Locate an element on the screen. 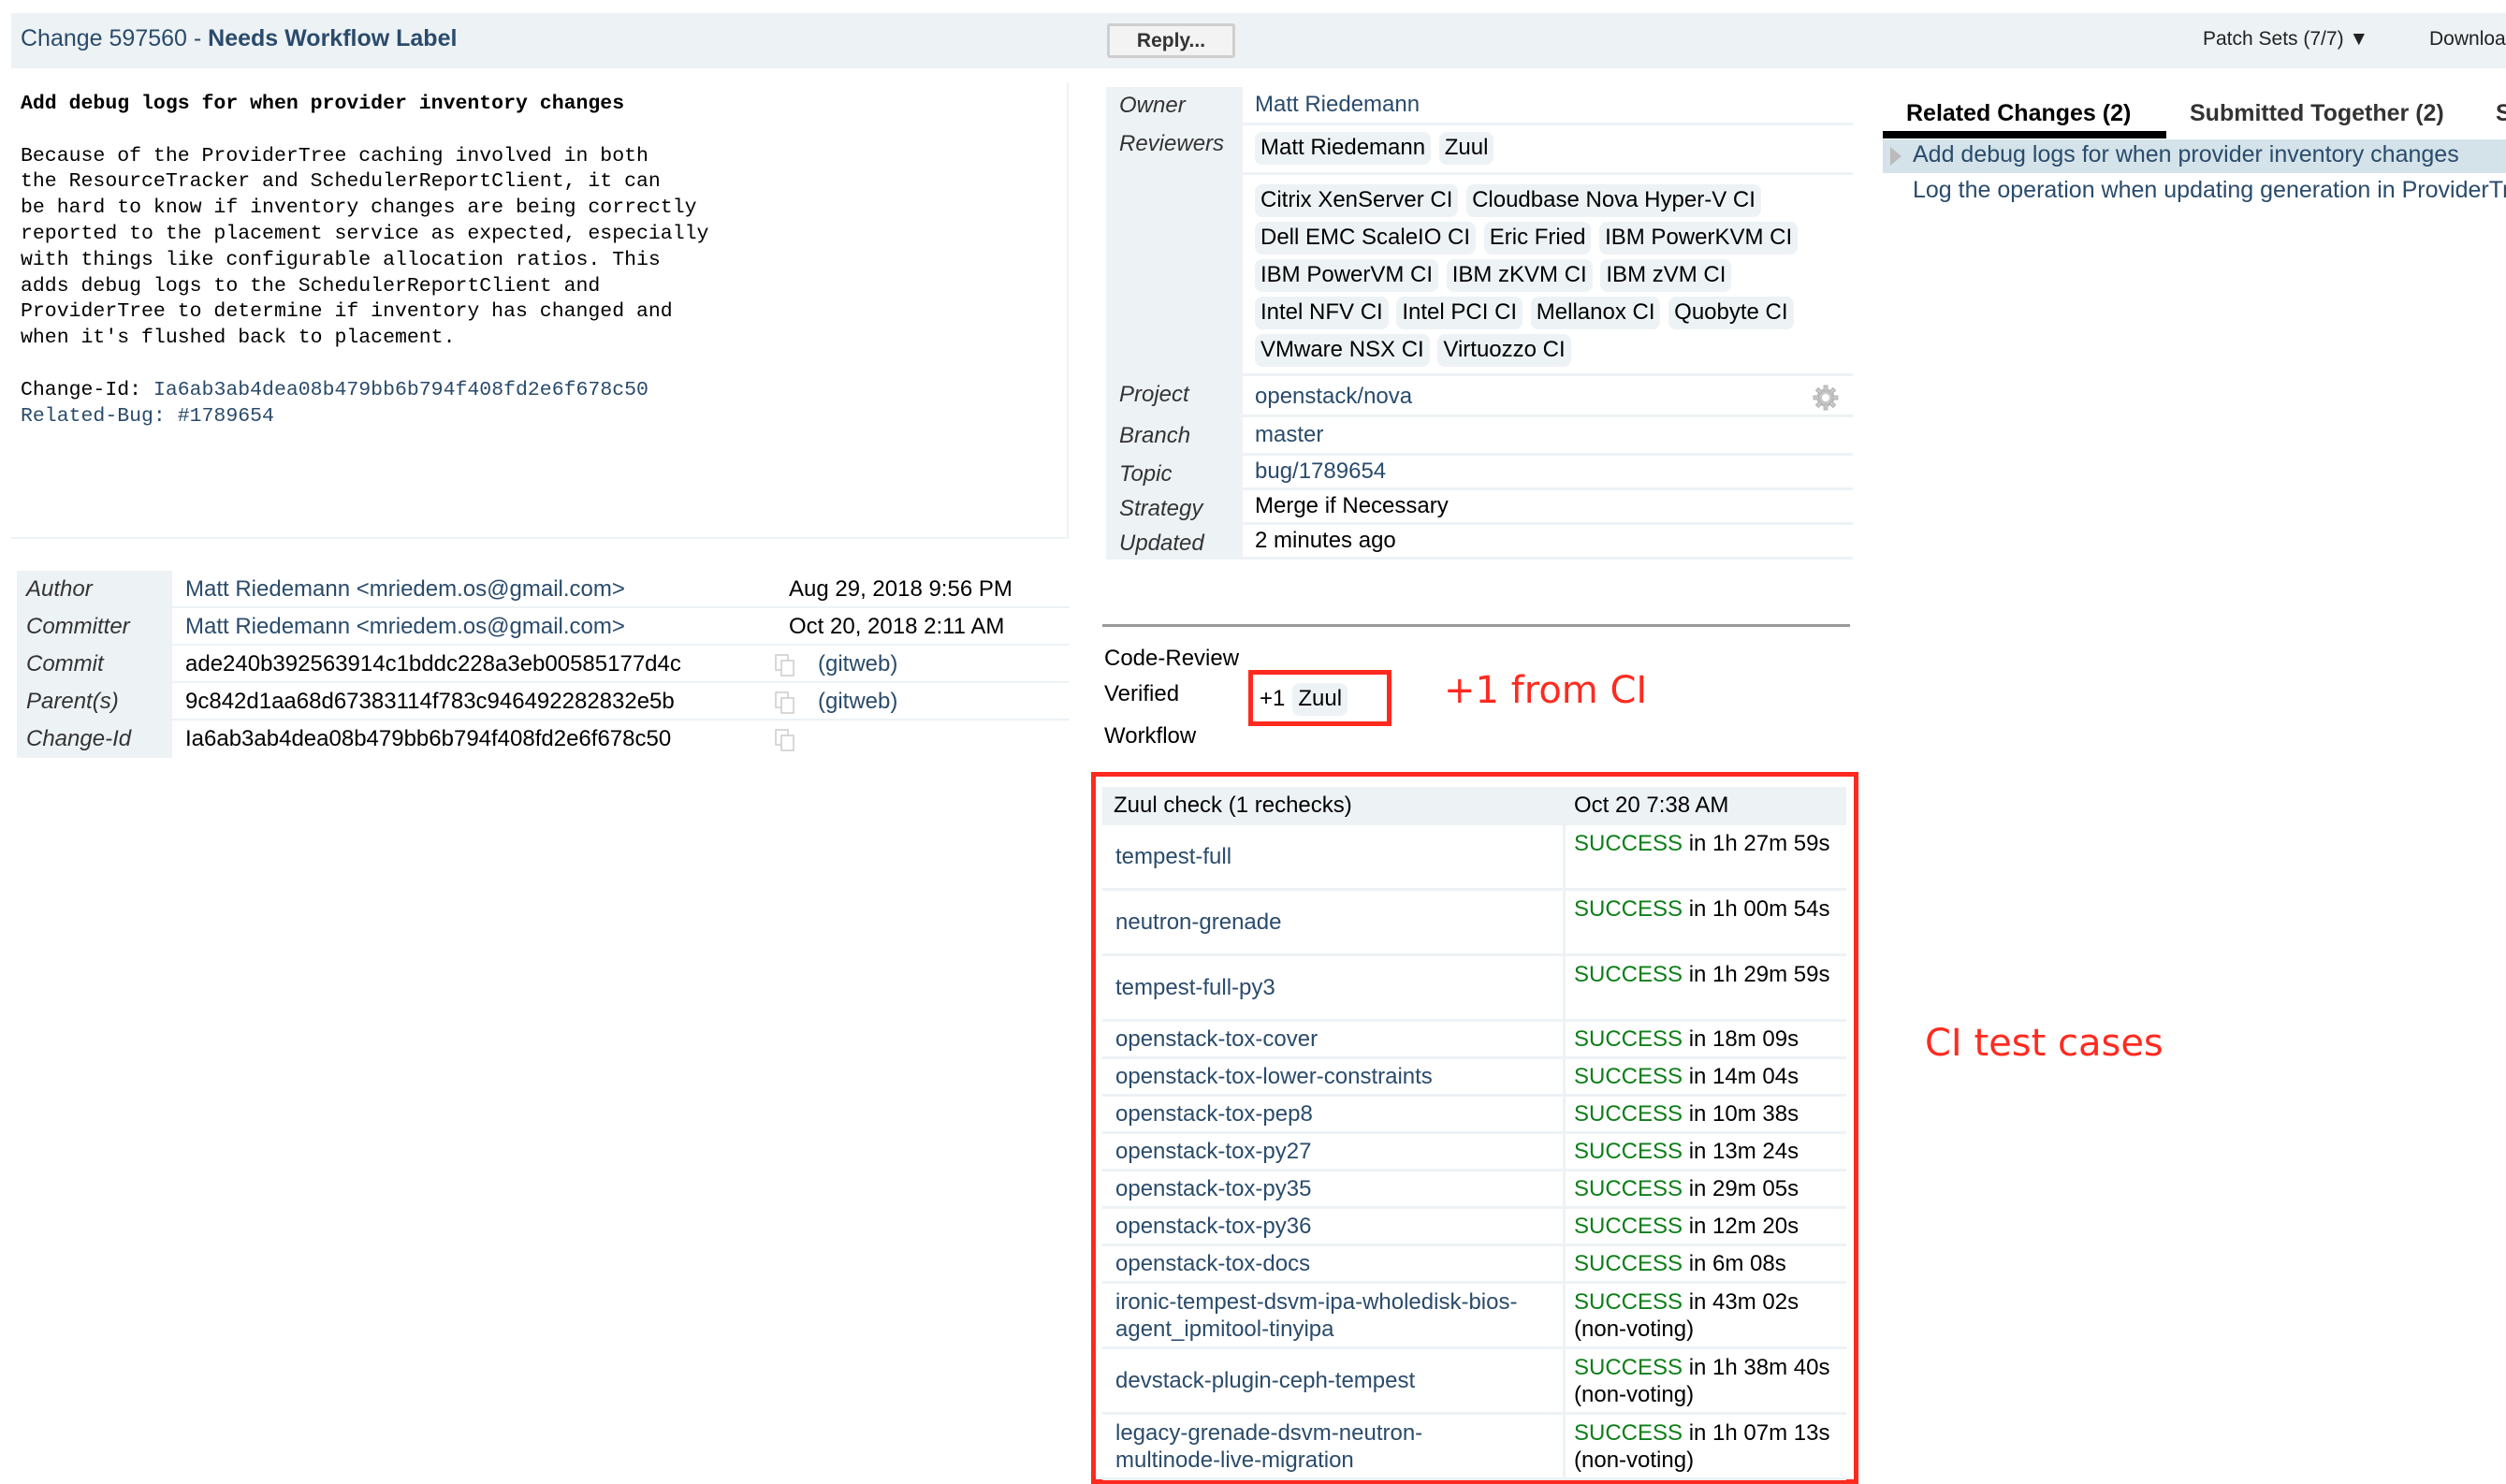 The image size is (2506, 1484). zuul-job-row: tempest-full-py3 SUCCESS in 1h 29m 59s is located at coordinates (1474, 989).